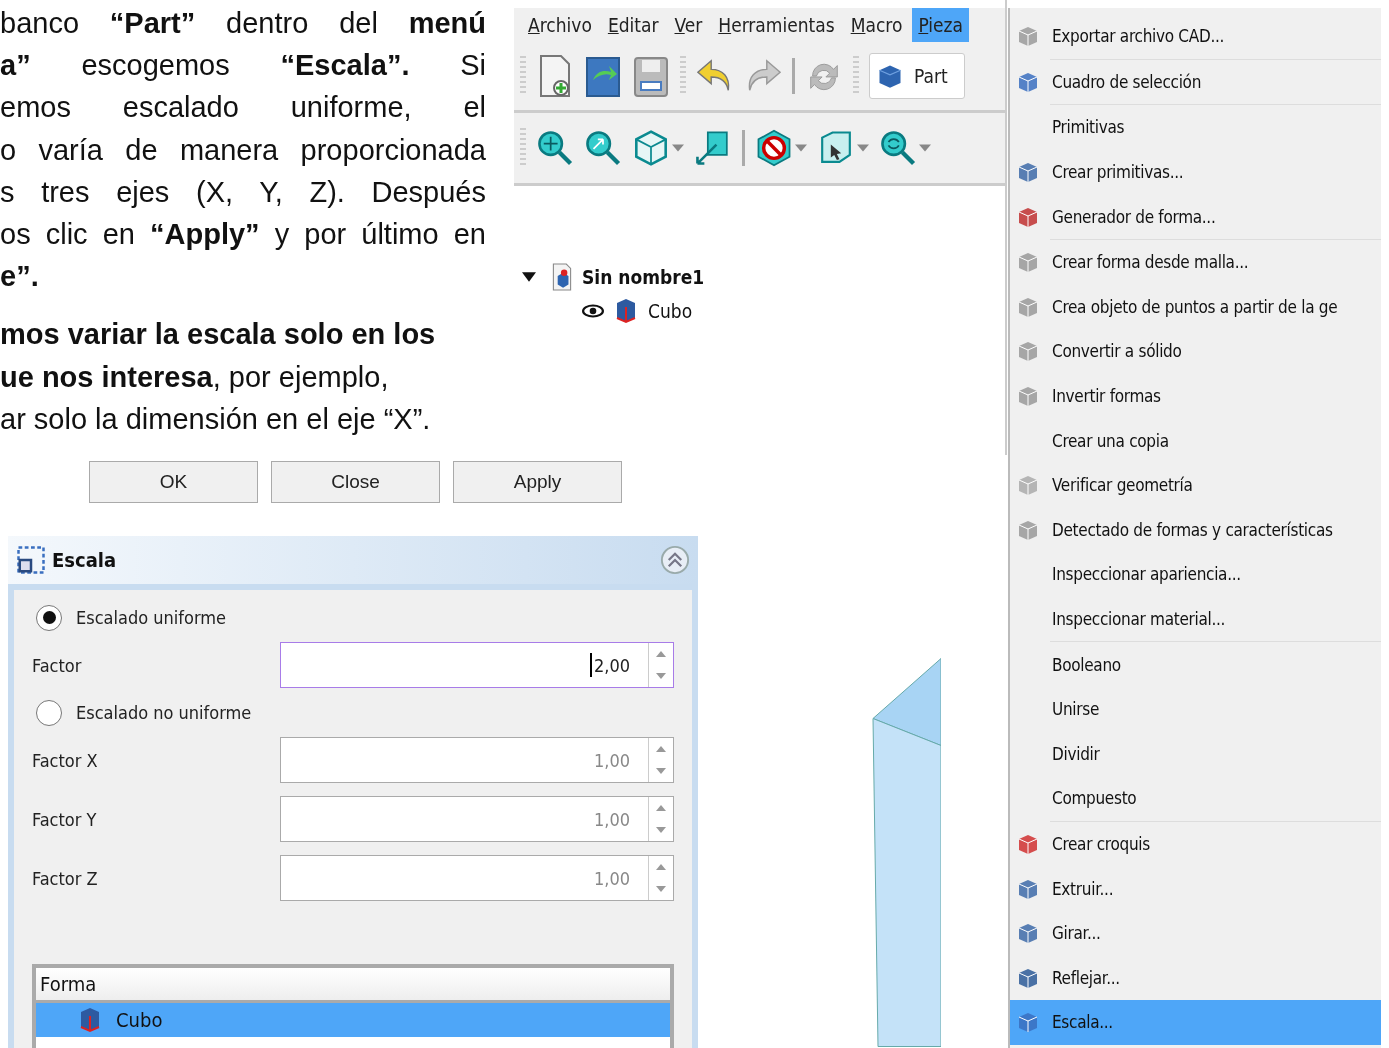 The height and width of the screenshot is (1048, 1389). I want to click on paragraph: mos variar la escala solo en los ue nos interesa, por ejemplo, ar solo la dimensión en el eje “X”., so click(218, 377).